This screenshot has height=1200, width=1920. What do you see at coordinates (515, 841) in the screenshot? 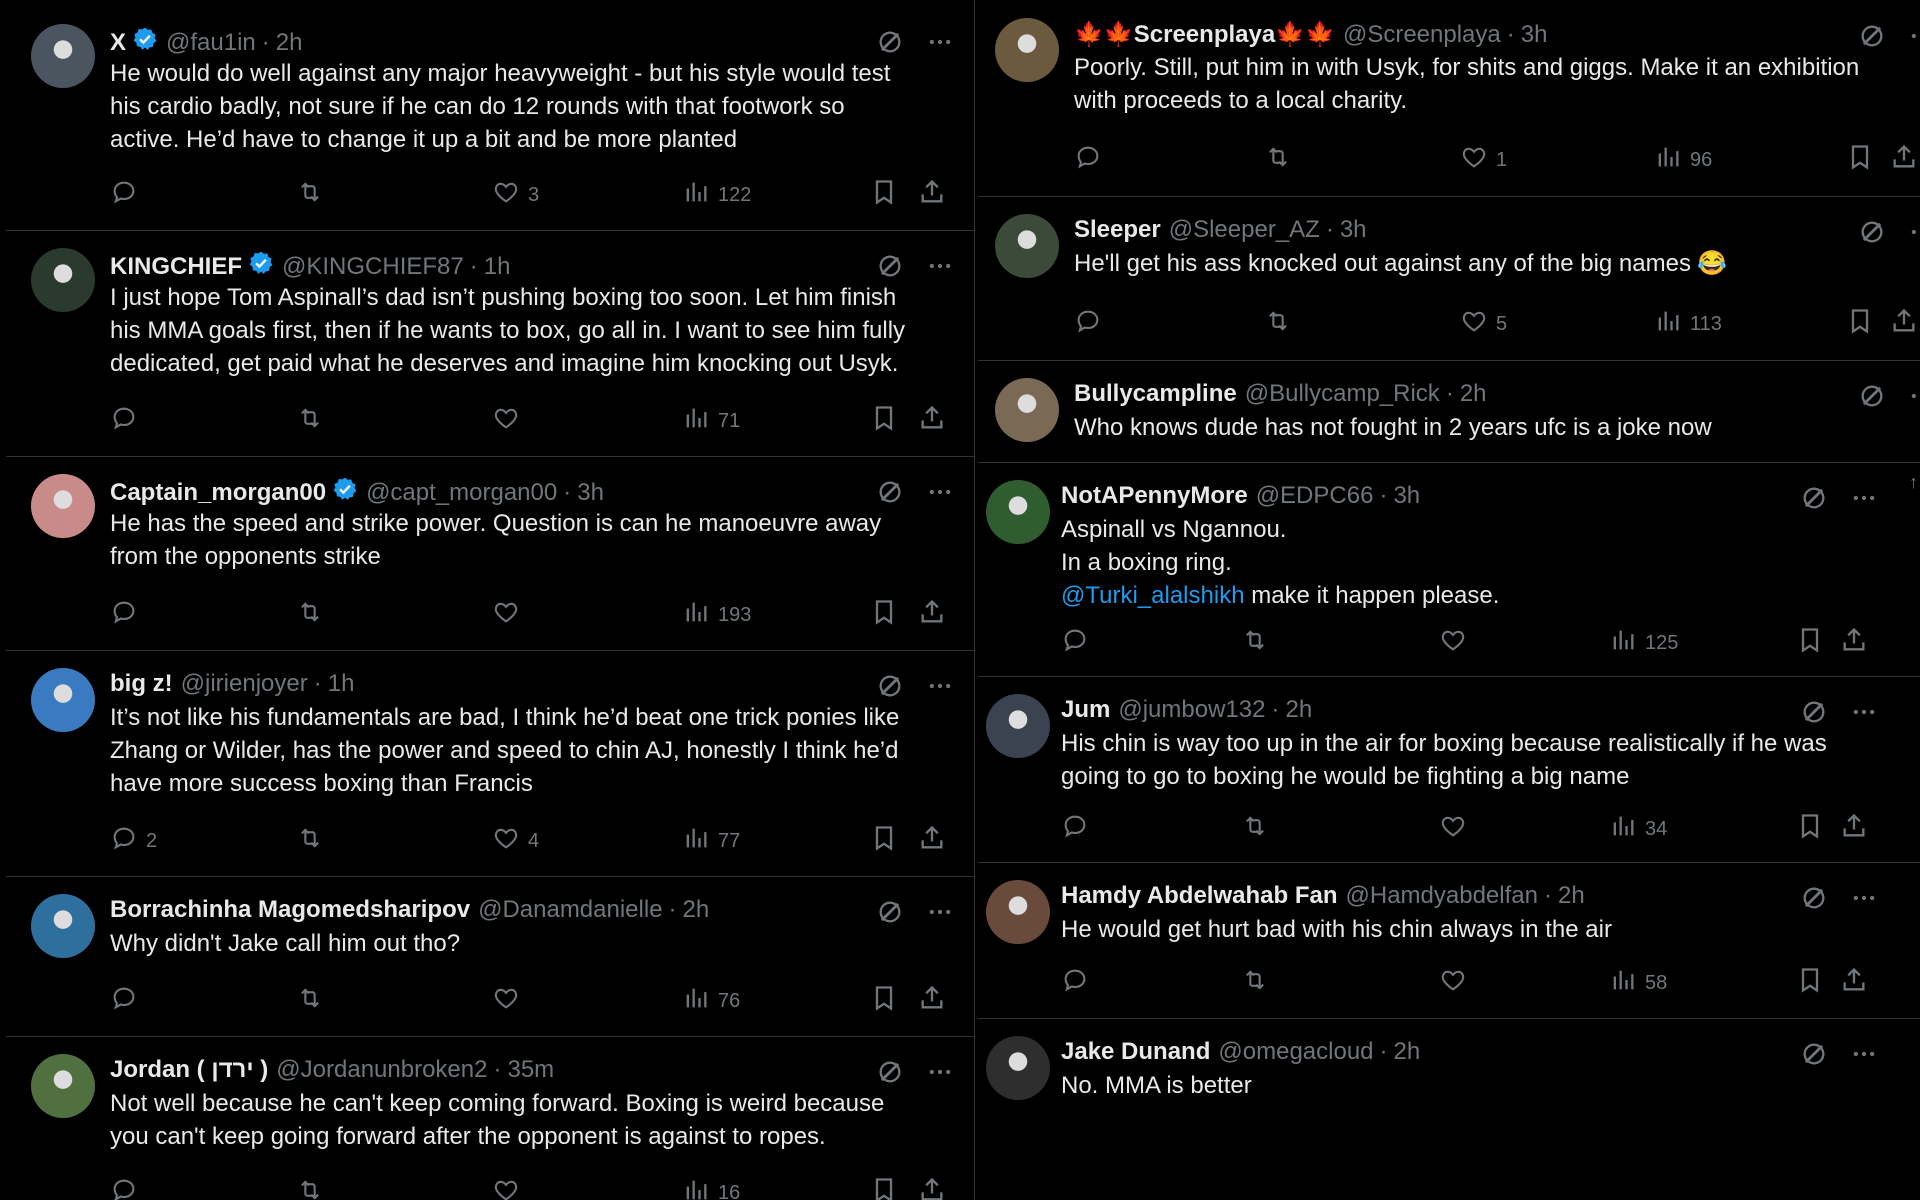
I see `like-button: 4` at bounding box center [515, 841].